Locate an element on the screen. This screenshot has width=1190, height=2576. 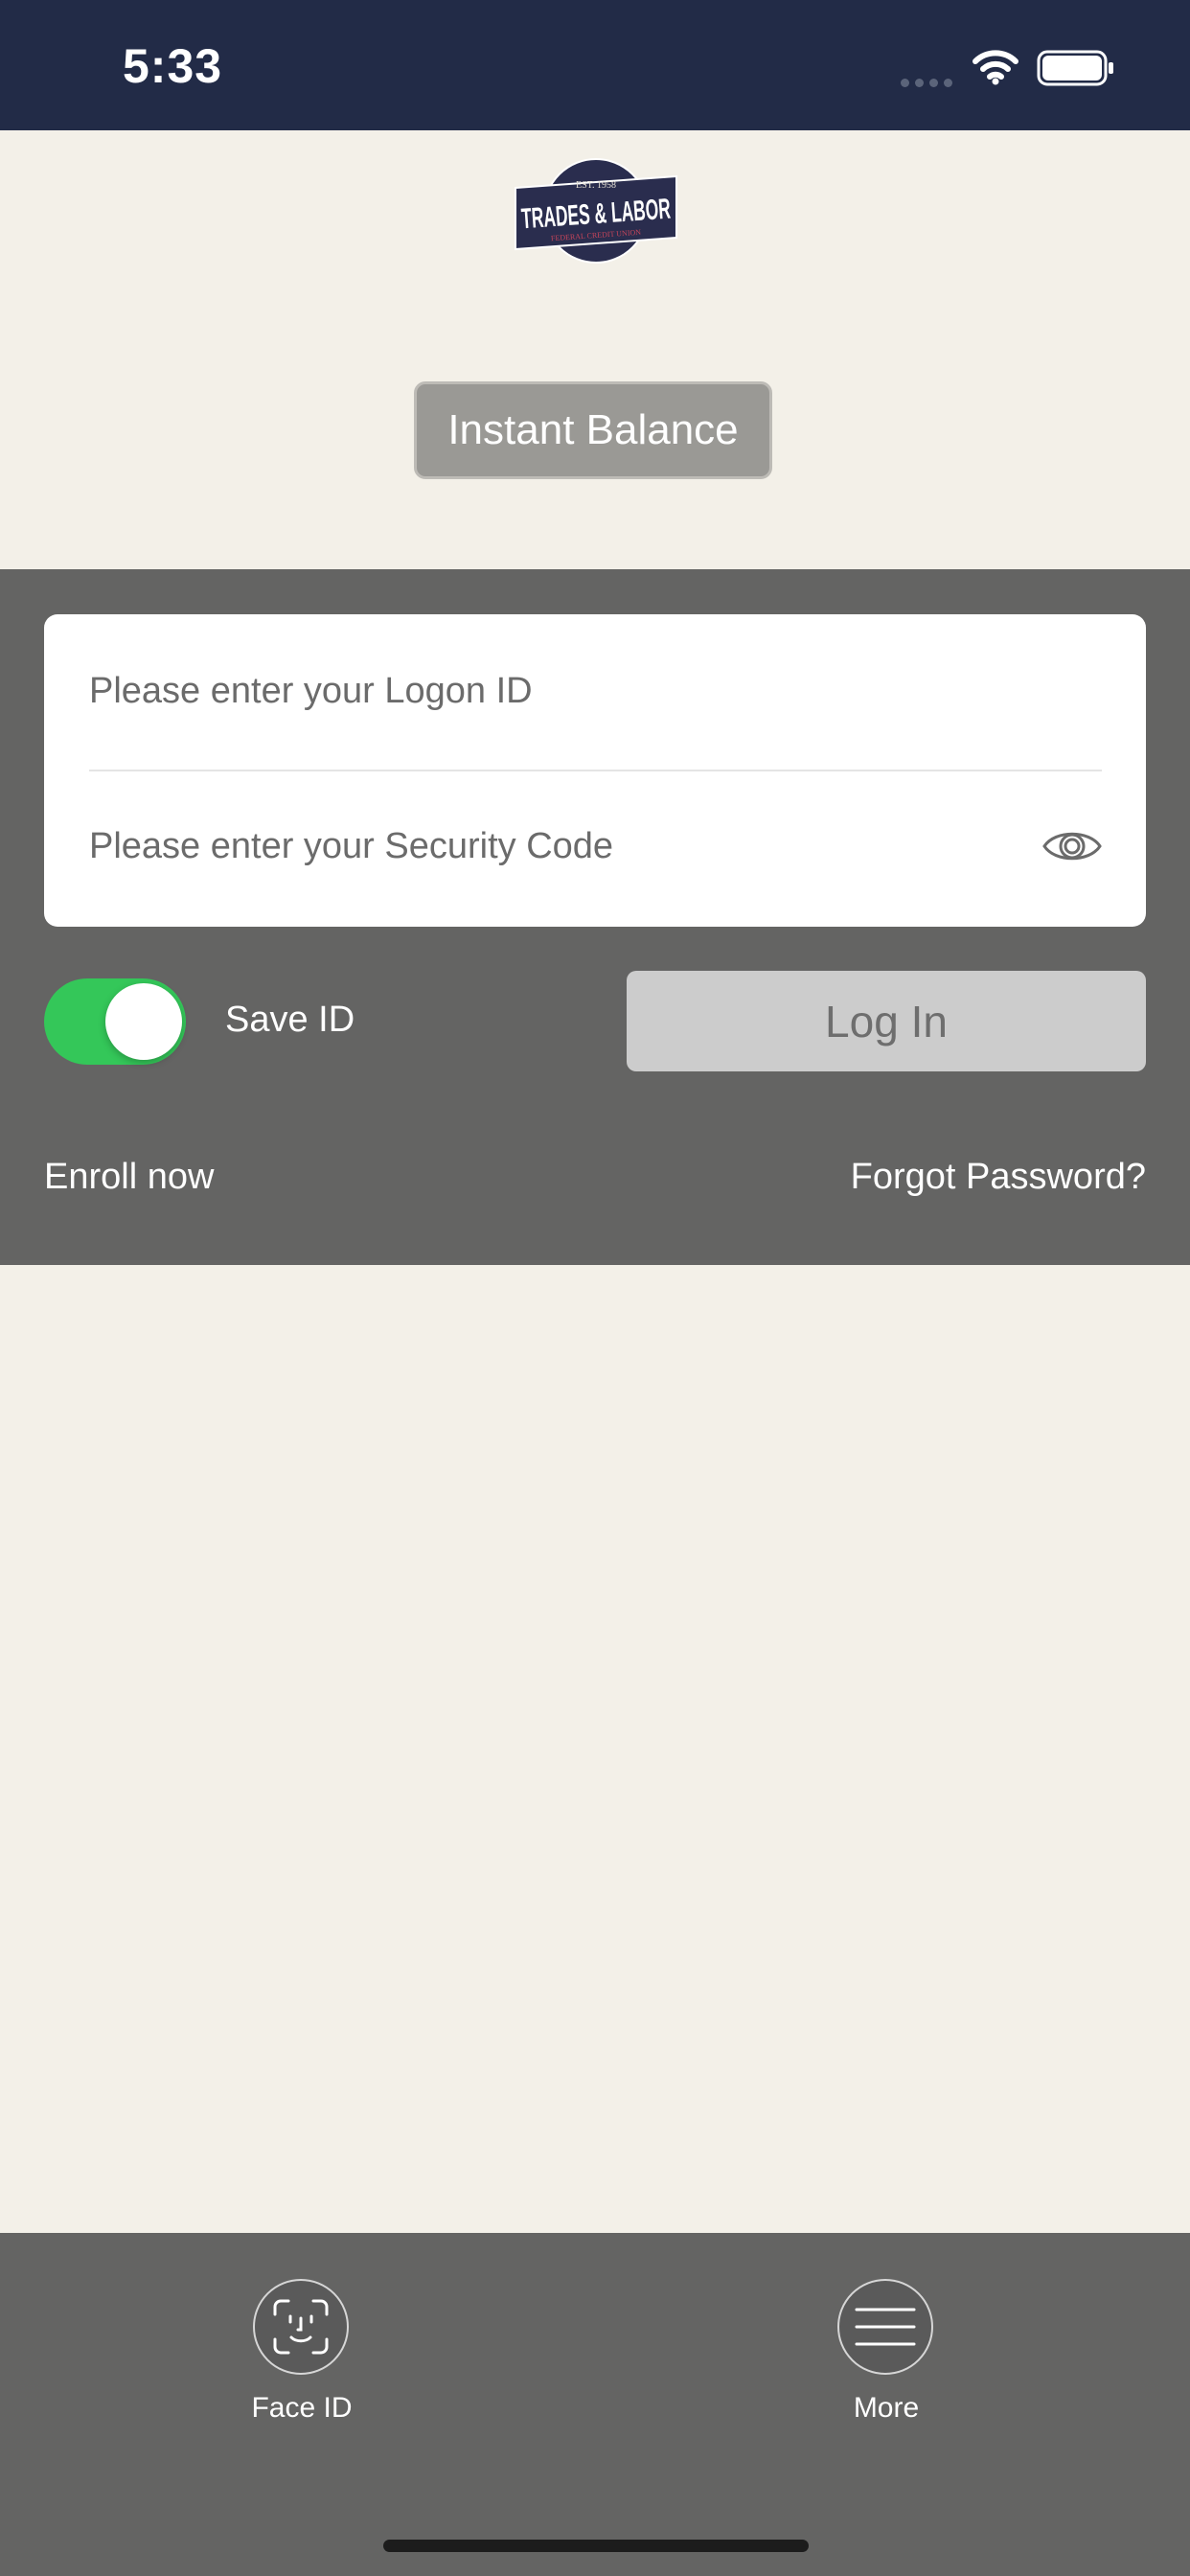
face-id-label: Face ID is located at coordinates (302, 2408).